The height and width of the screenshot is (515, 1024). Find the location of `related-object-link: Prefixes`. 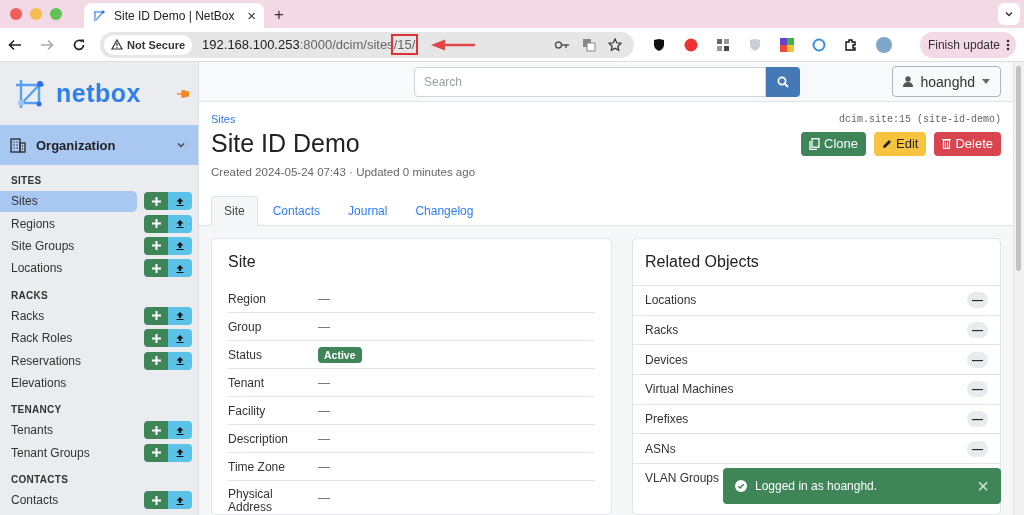

related-object-link: Prefixes is located at coordinates (667, 419).